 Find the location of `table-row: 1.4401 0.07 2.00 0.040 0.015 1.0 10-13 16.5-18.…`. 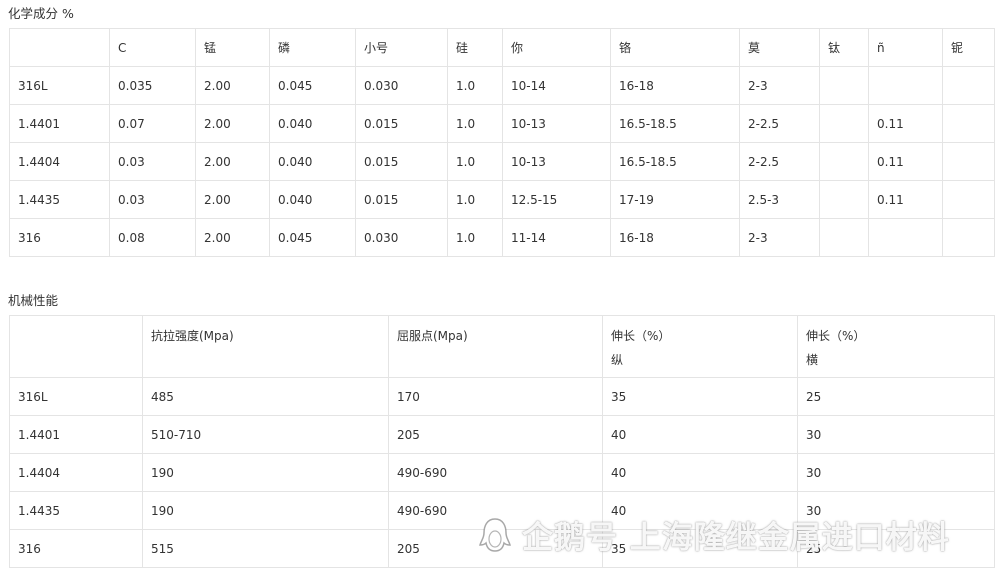

table-row: 1.4401 0.07 2.00 0.040 0.015 1.0 10-13 16.5-18.… is located at coordinates (502, 123).